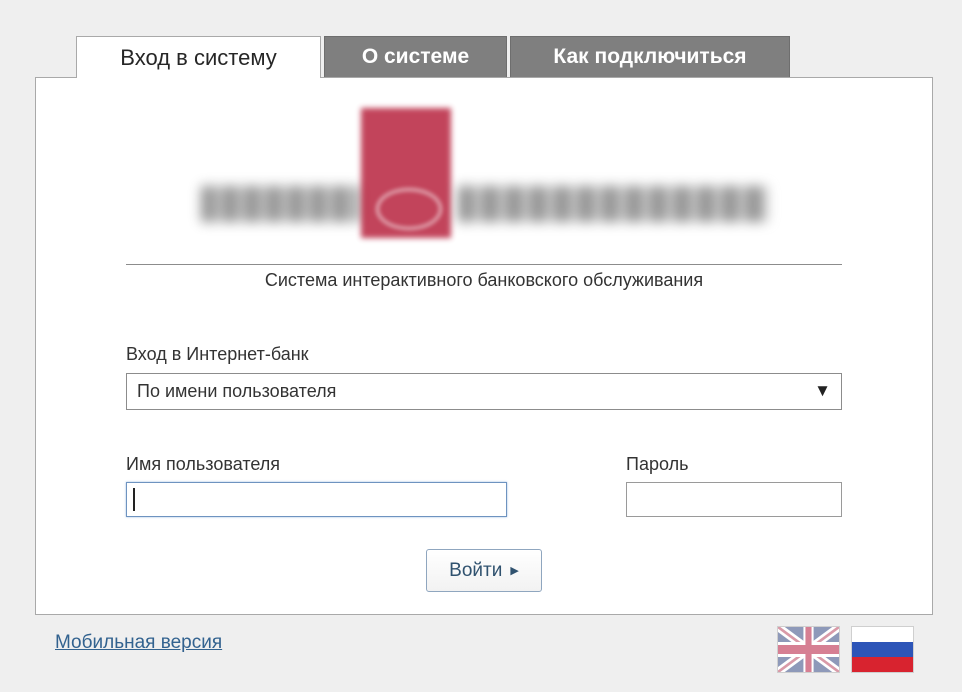  Describe the element at coordinates (657, 464) in the screenshot. I see `password-label: Пароль` at that location.